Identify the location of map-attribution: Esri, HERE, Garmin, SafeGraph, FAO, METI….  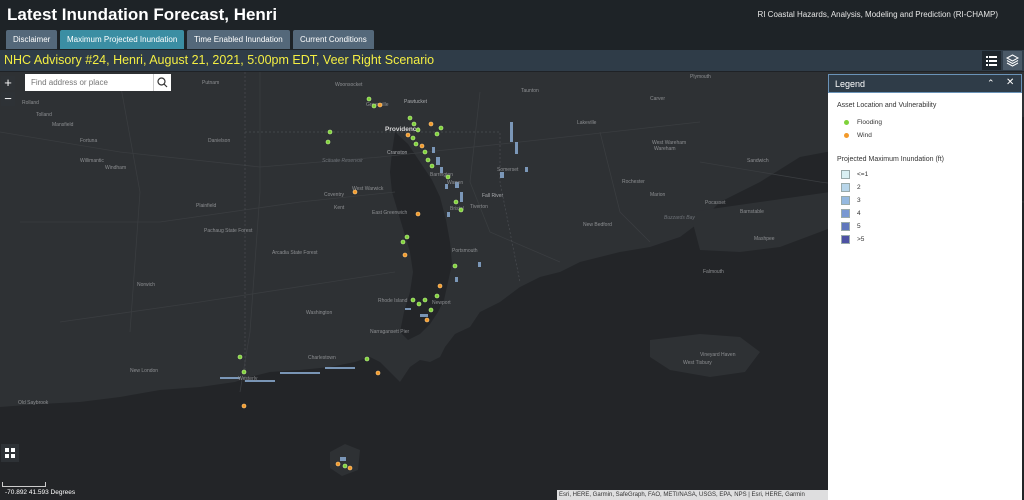
(693, 495).